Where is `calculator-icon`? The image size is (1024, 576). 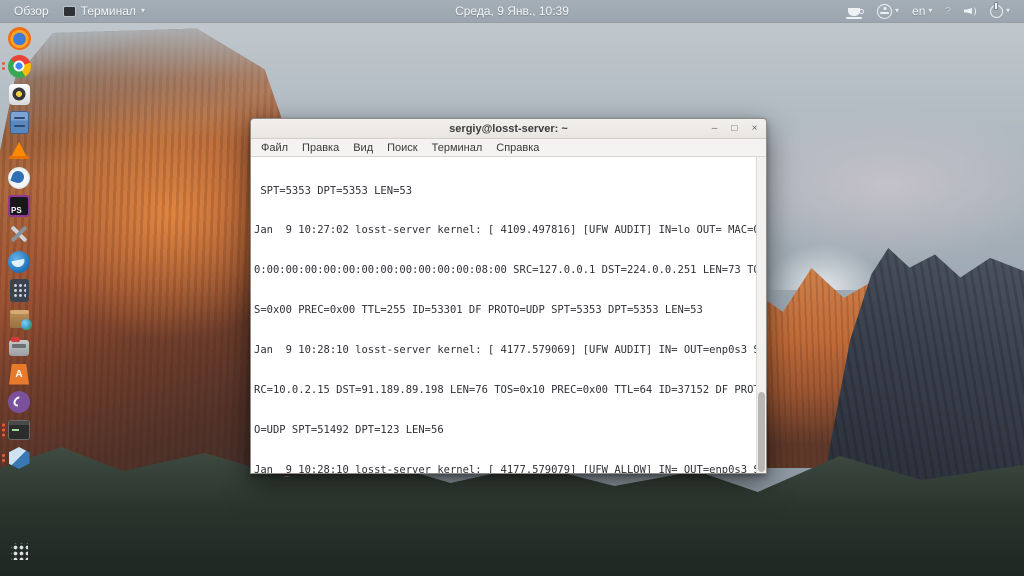
calculator-icon is located at coordinates (19, 290).